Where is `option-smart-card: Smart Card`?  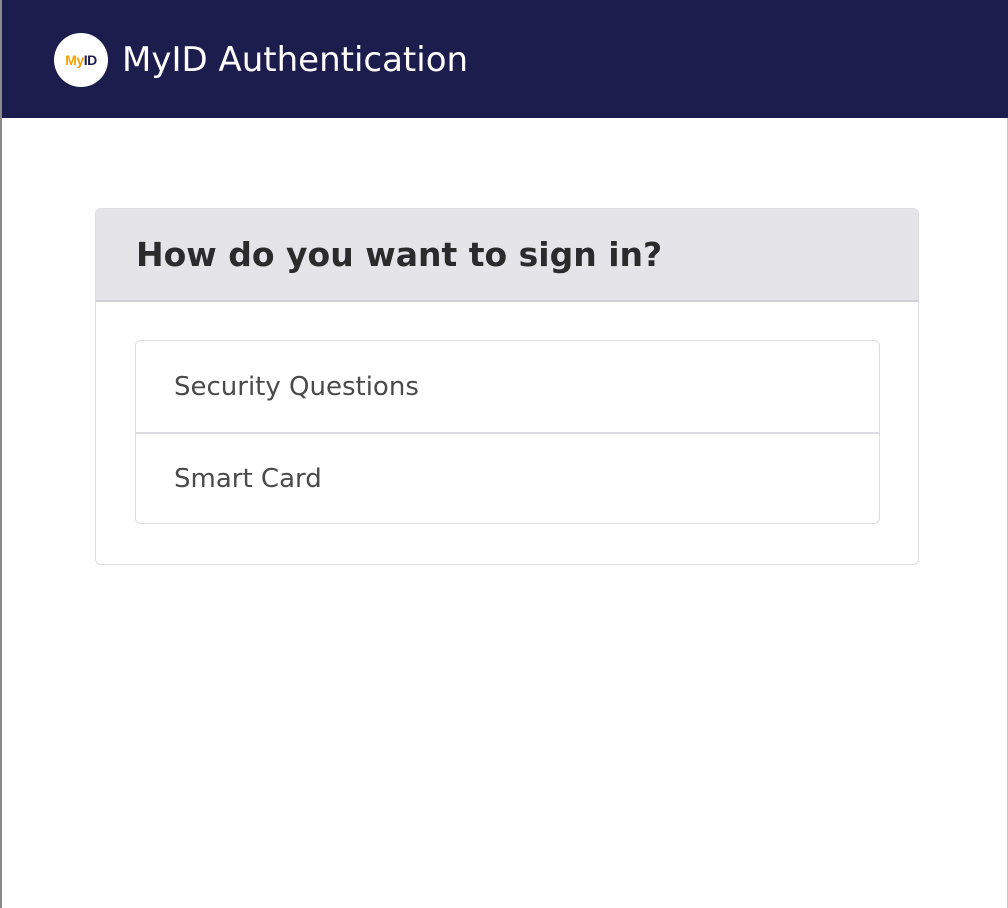 option-smart-card: Smart Card is located at coordinates (507, 477).